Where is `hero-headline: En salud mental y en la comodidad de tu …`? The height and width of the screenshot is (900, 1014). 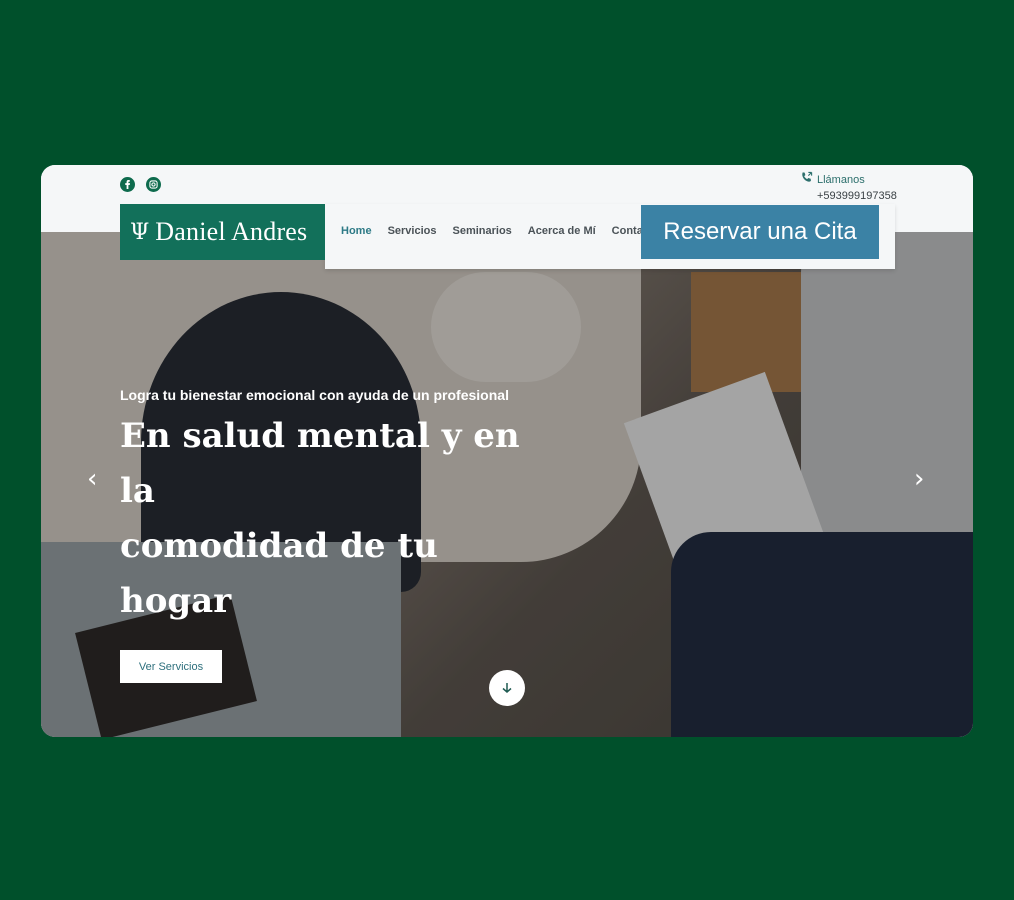 hero-headline: En salud mental y en la comodidad de tu … is located at coordinates (335, 519).